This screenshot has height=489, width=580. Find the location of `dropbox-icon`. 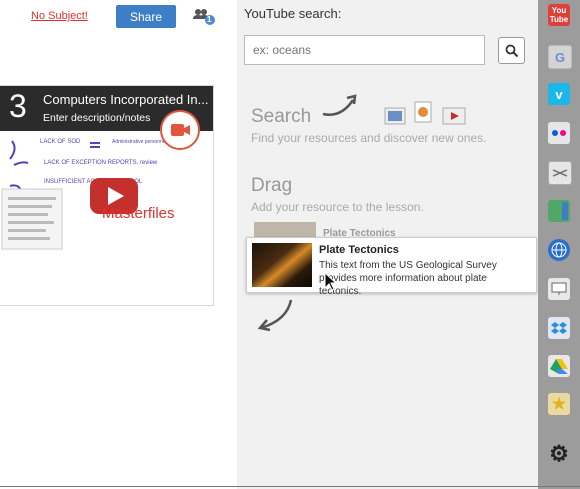

dropbox-icon is located at coordinates (559, 328).